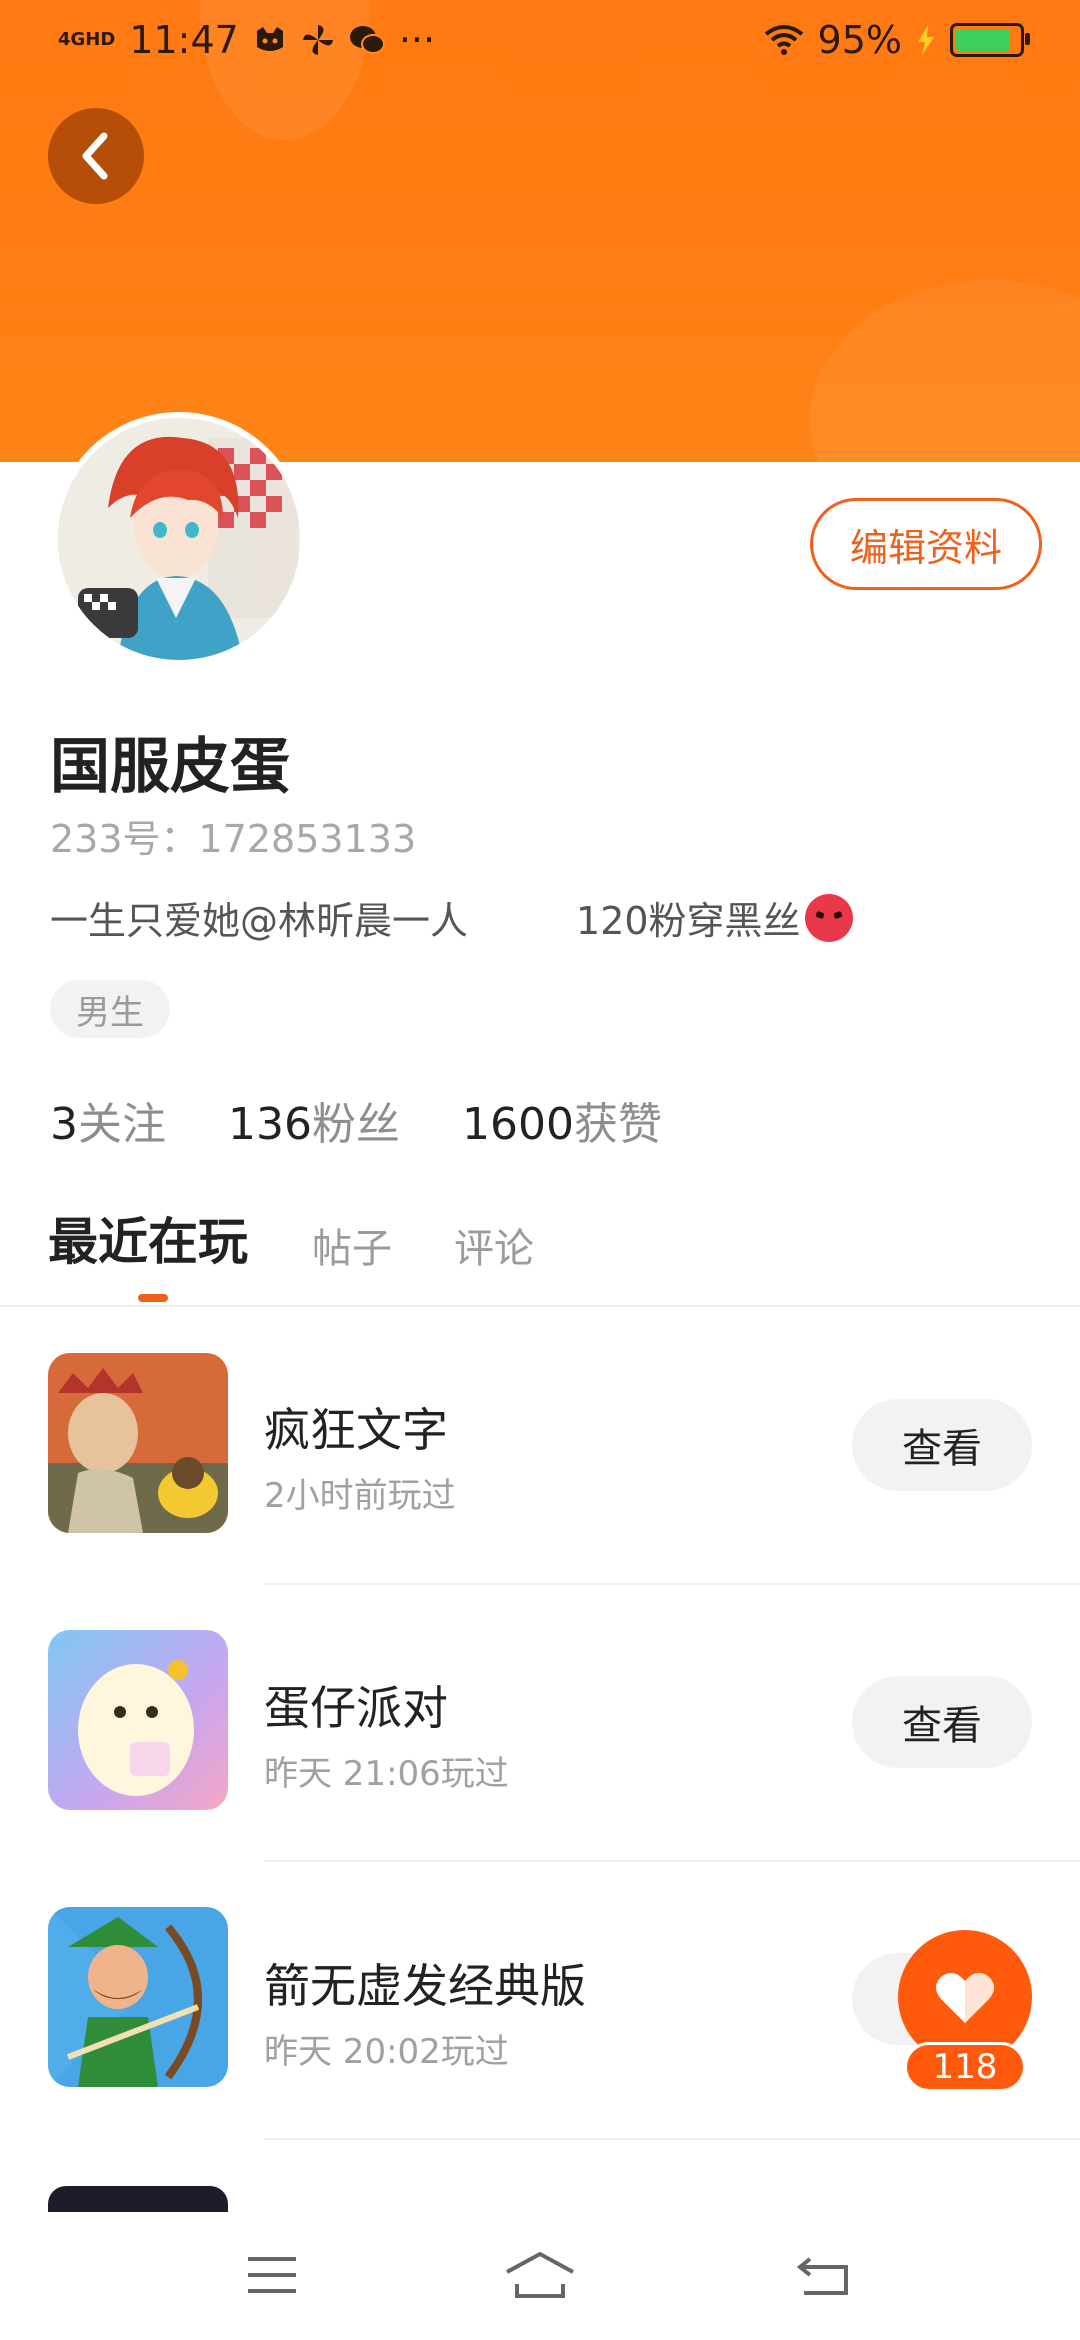 This screenshot has height=2340, width=1080. I want to click on back-button, so click(96, 156).